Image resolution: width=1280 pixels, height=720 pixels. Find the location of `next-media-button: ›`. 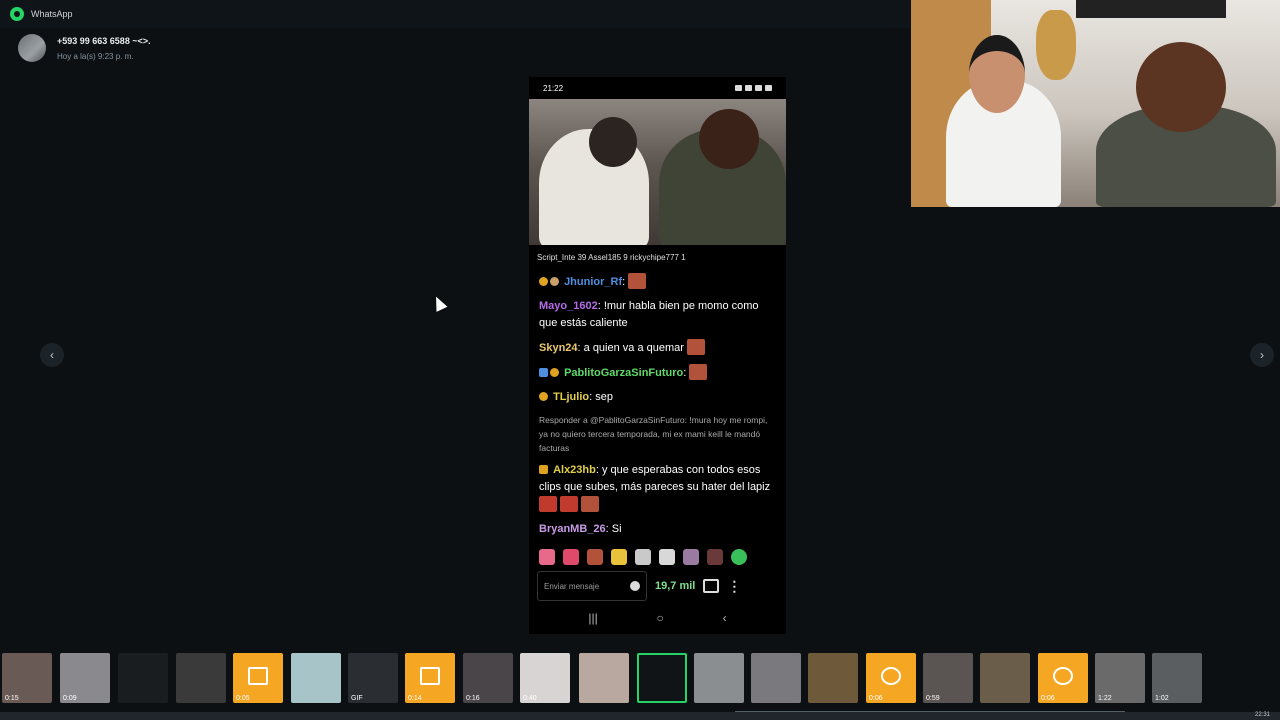

next-media-button: › is located at coordinates (1262, 355).